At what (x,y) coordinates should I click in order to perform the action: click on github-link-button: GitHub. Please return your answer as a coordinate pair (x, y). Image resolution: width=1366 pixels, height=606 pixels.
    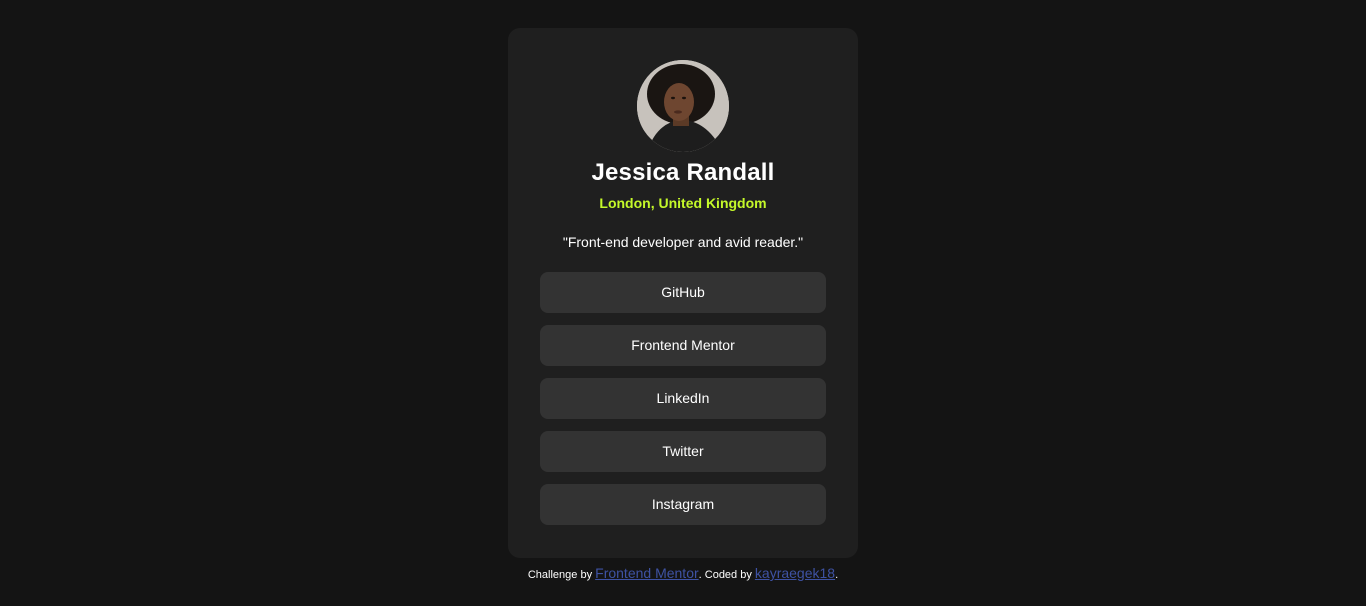
    Looking at the image, I should click on (683, 292).